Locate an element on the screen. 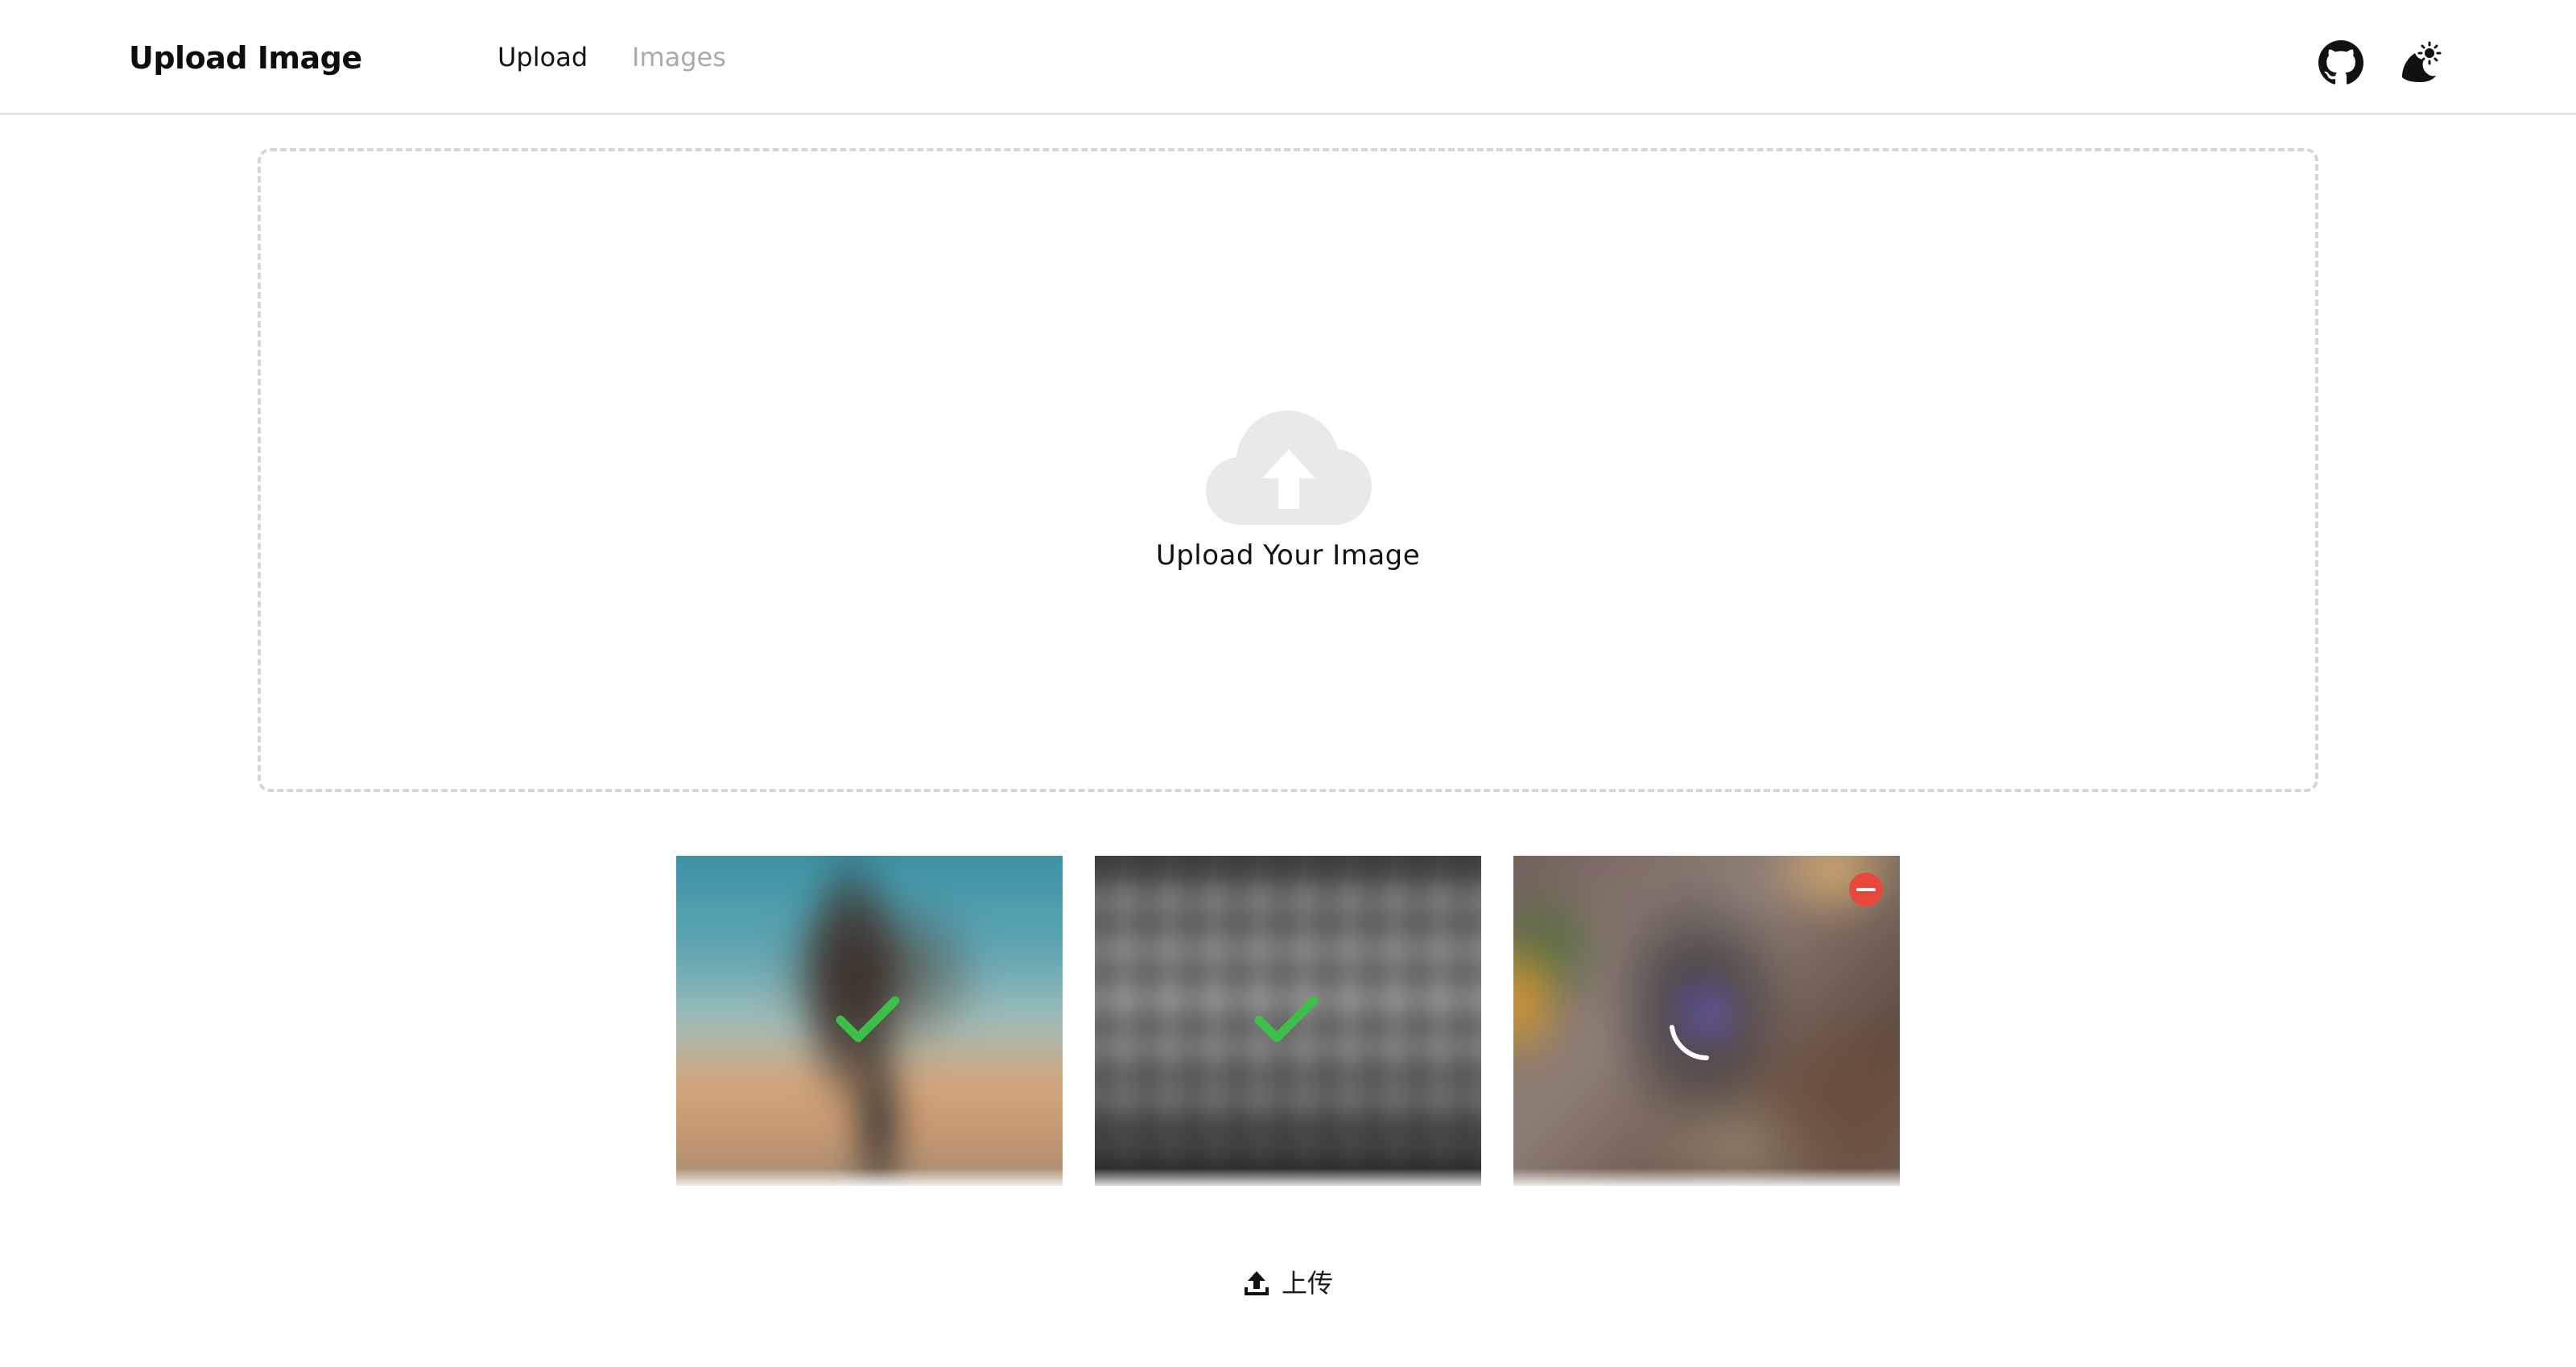 The width and height of the screenshot is (2576, 1367). dropzone-label: Upload Your Image is located at coordinates (1288, 555).